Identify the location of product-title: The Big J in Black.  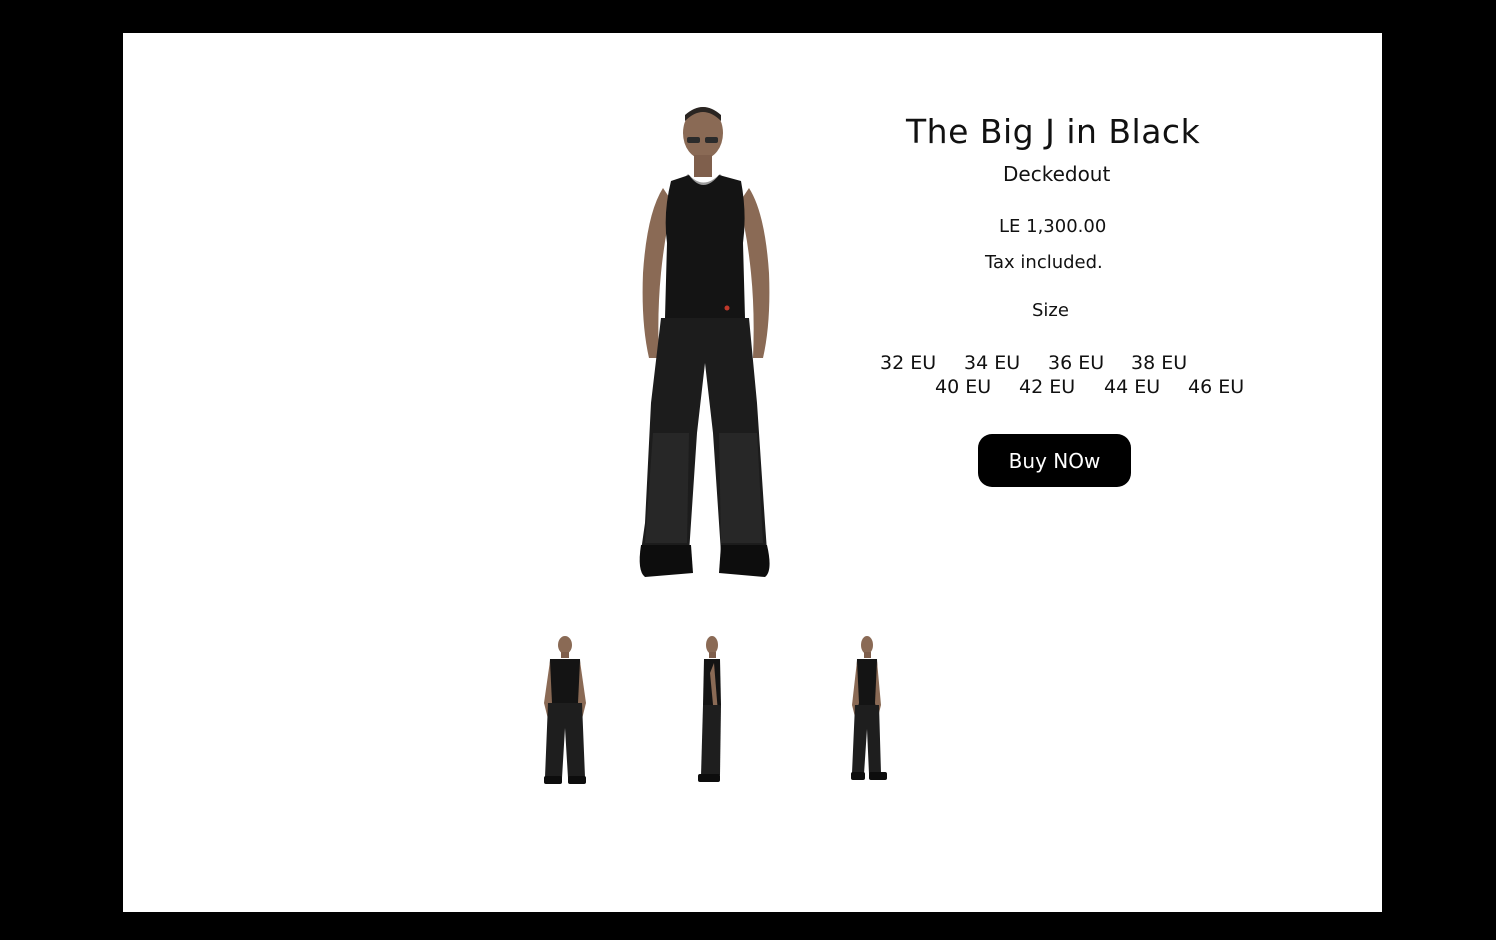
(1053, 131).